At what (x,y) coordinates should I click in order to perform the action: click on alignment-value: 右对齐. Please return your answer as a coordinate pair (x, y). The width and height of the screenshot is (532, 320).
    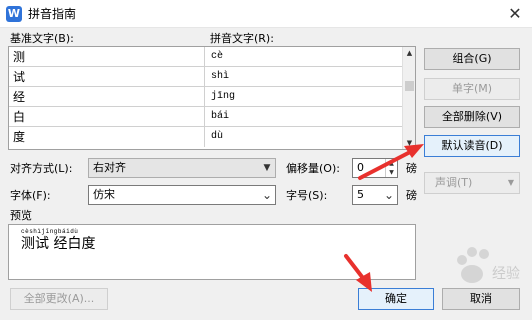
    Looking at the image, I should click on (109, 167).